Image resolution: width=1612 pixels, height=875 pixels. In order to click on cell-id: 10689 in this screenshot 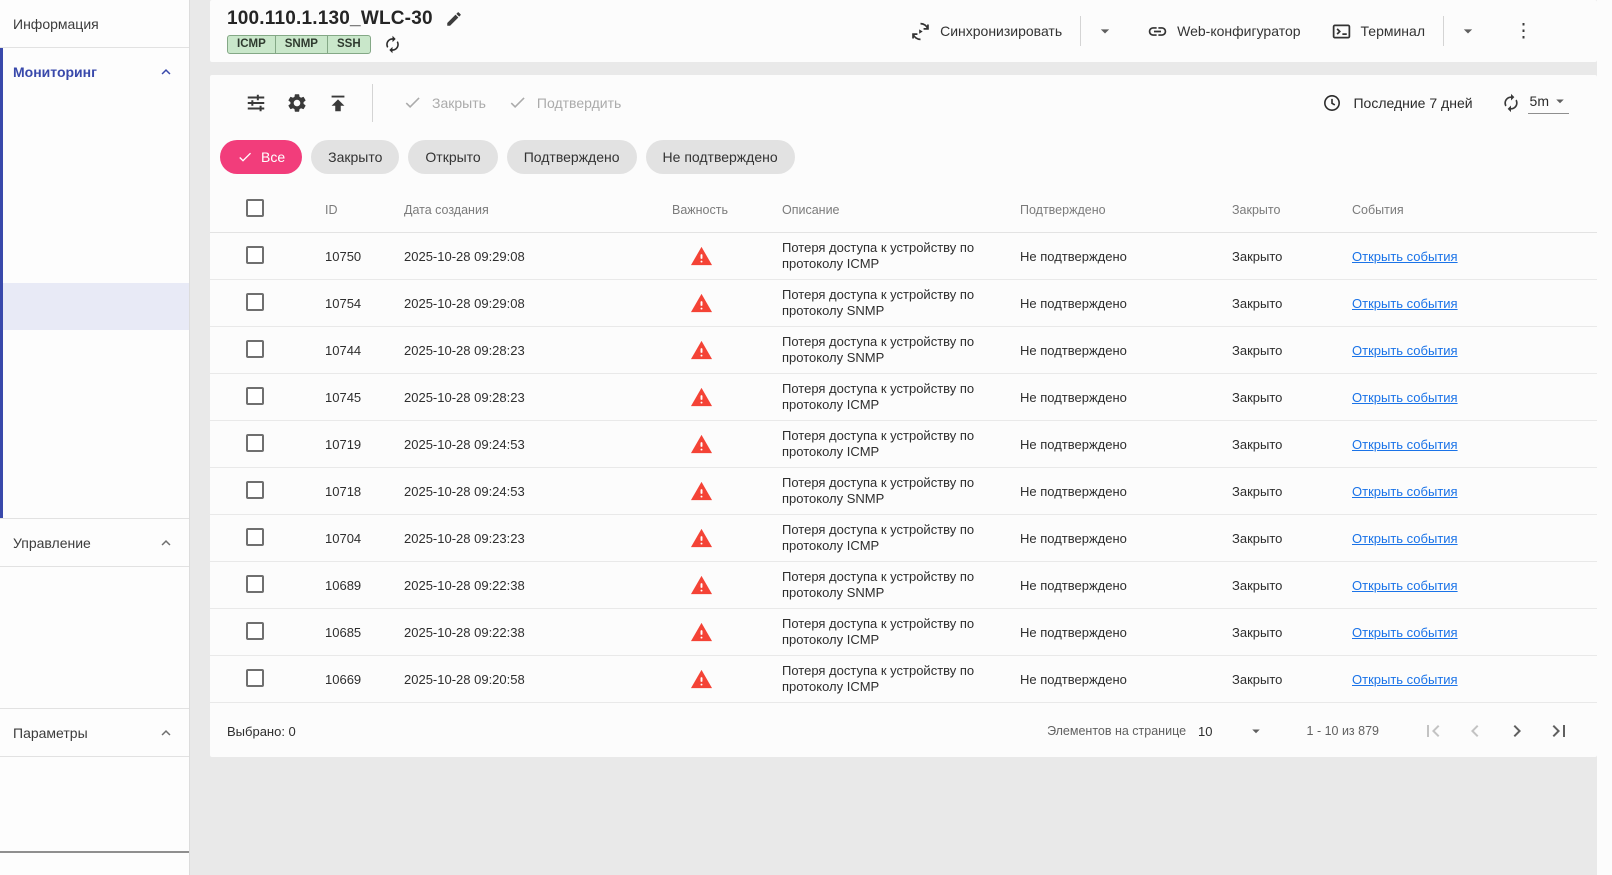, I will do `click(343, 585)`.